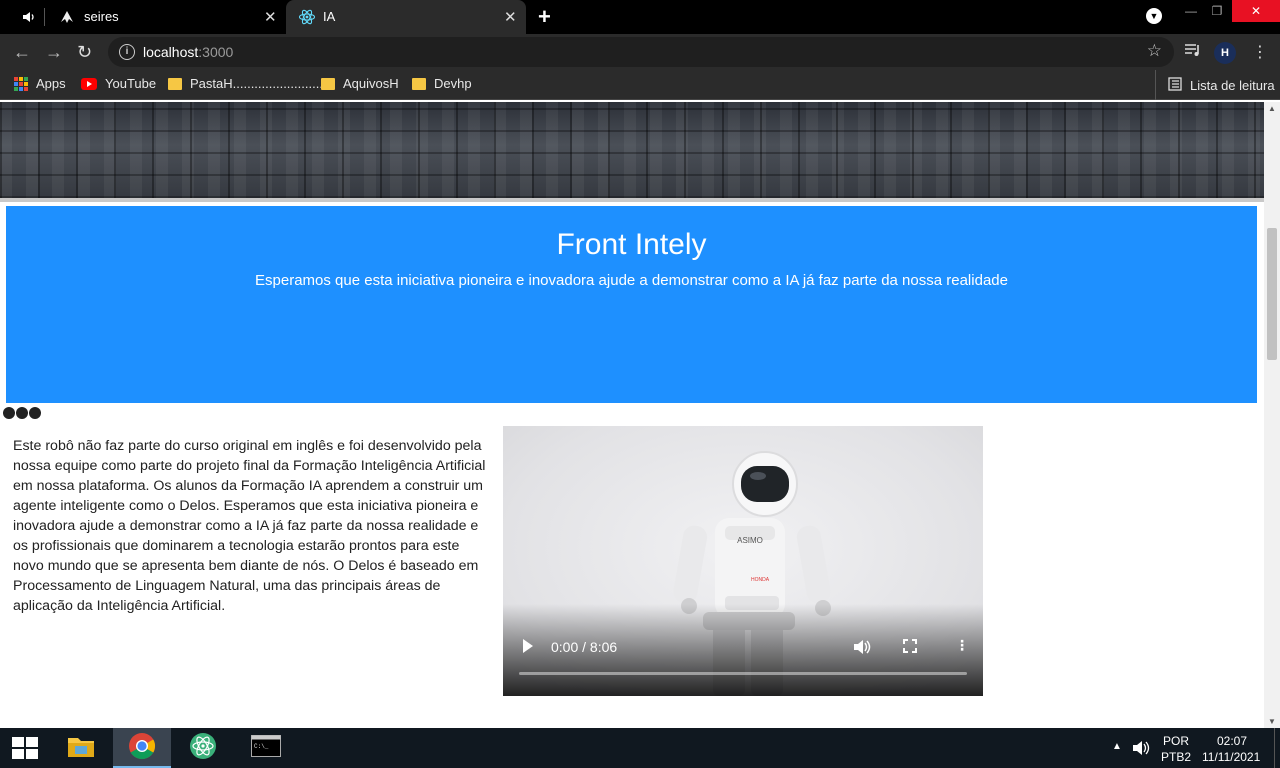  I want to click on file-explorer-icon, so click(81, 748).